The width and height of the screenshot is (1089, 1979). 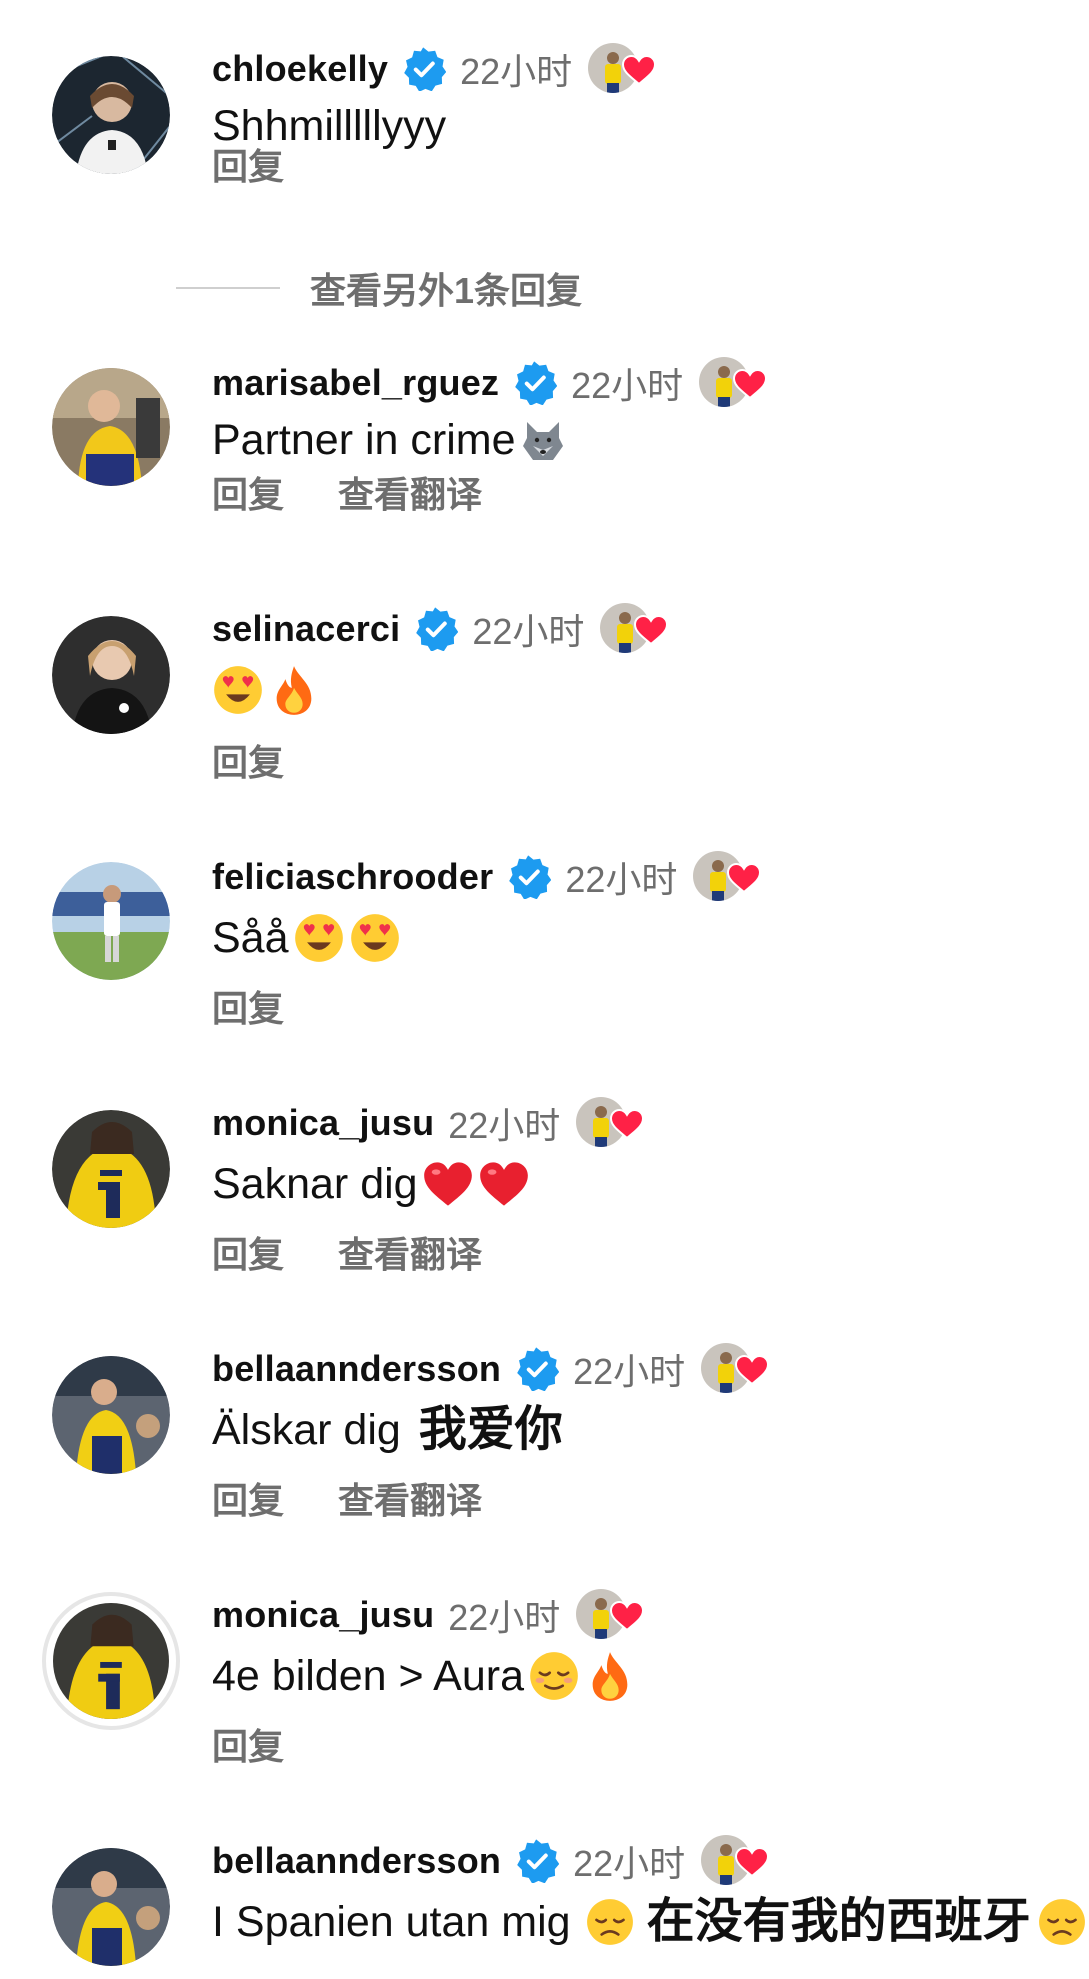 I want to click on view-more-replies-label: 查看另外1条回复, so click(x=446, y=288).